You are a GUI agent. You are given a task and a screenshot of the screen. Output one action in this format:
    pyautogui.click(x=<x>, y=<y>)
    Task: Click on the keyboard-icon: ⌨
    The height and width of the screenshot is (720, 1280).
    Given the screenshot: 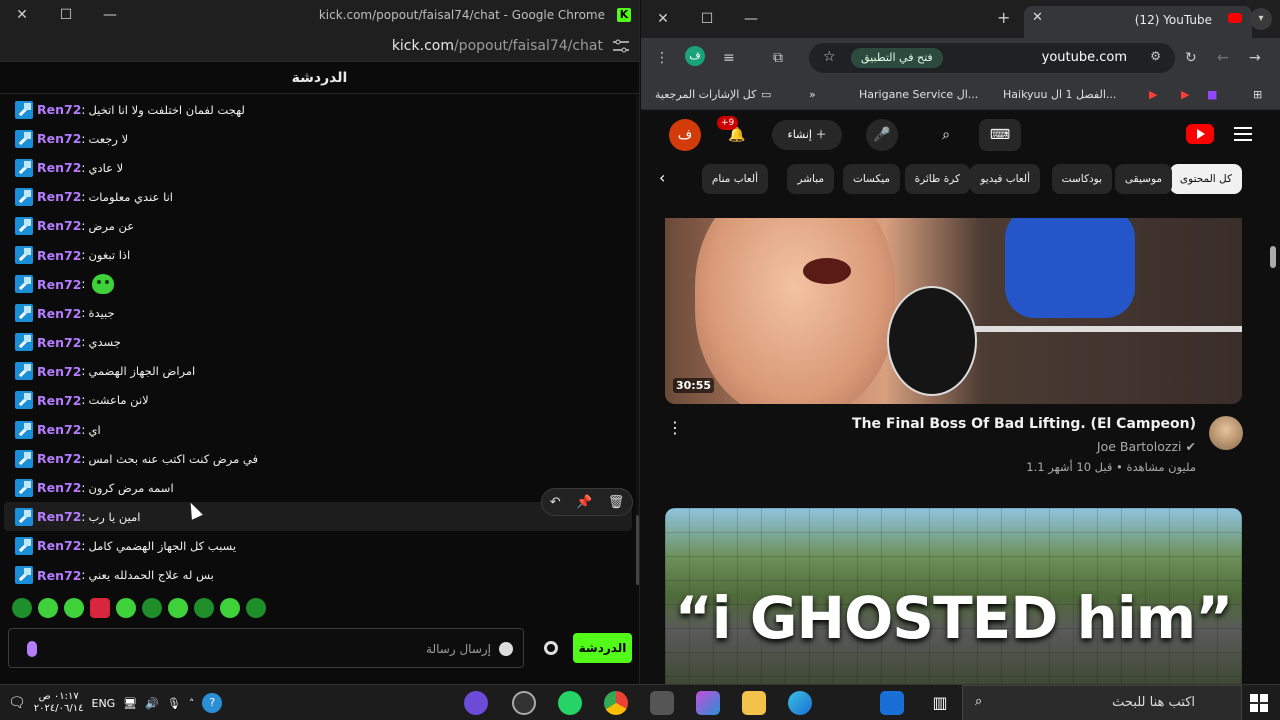 What is the action you would take?
    pyautogui.click(x=1000, y=135)
    